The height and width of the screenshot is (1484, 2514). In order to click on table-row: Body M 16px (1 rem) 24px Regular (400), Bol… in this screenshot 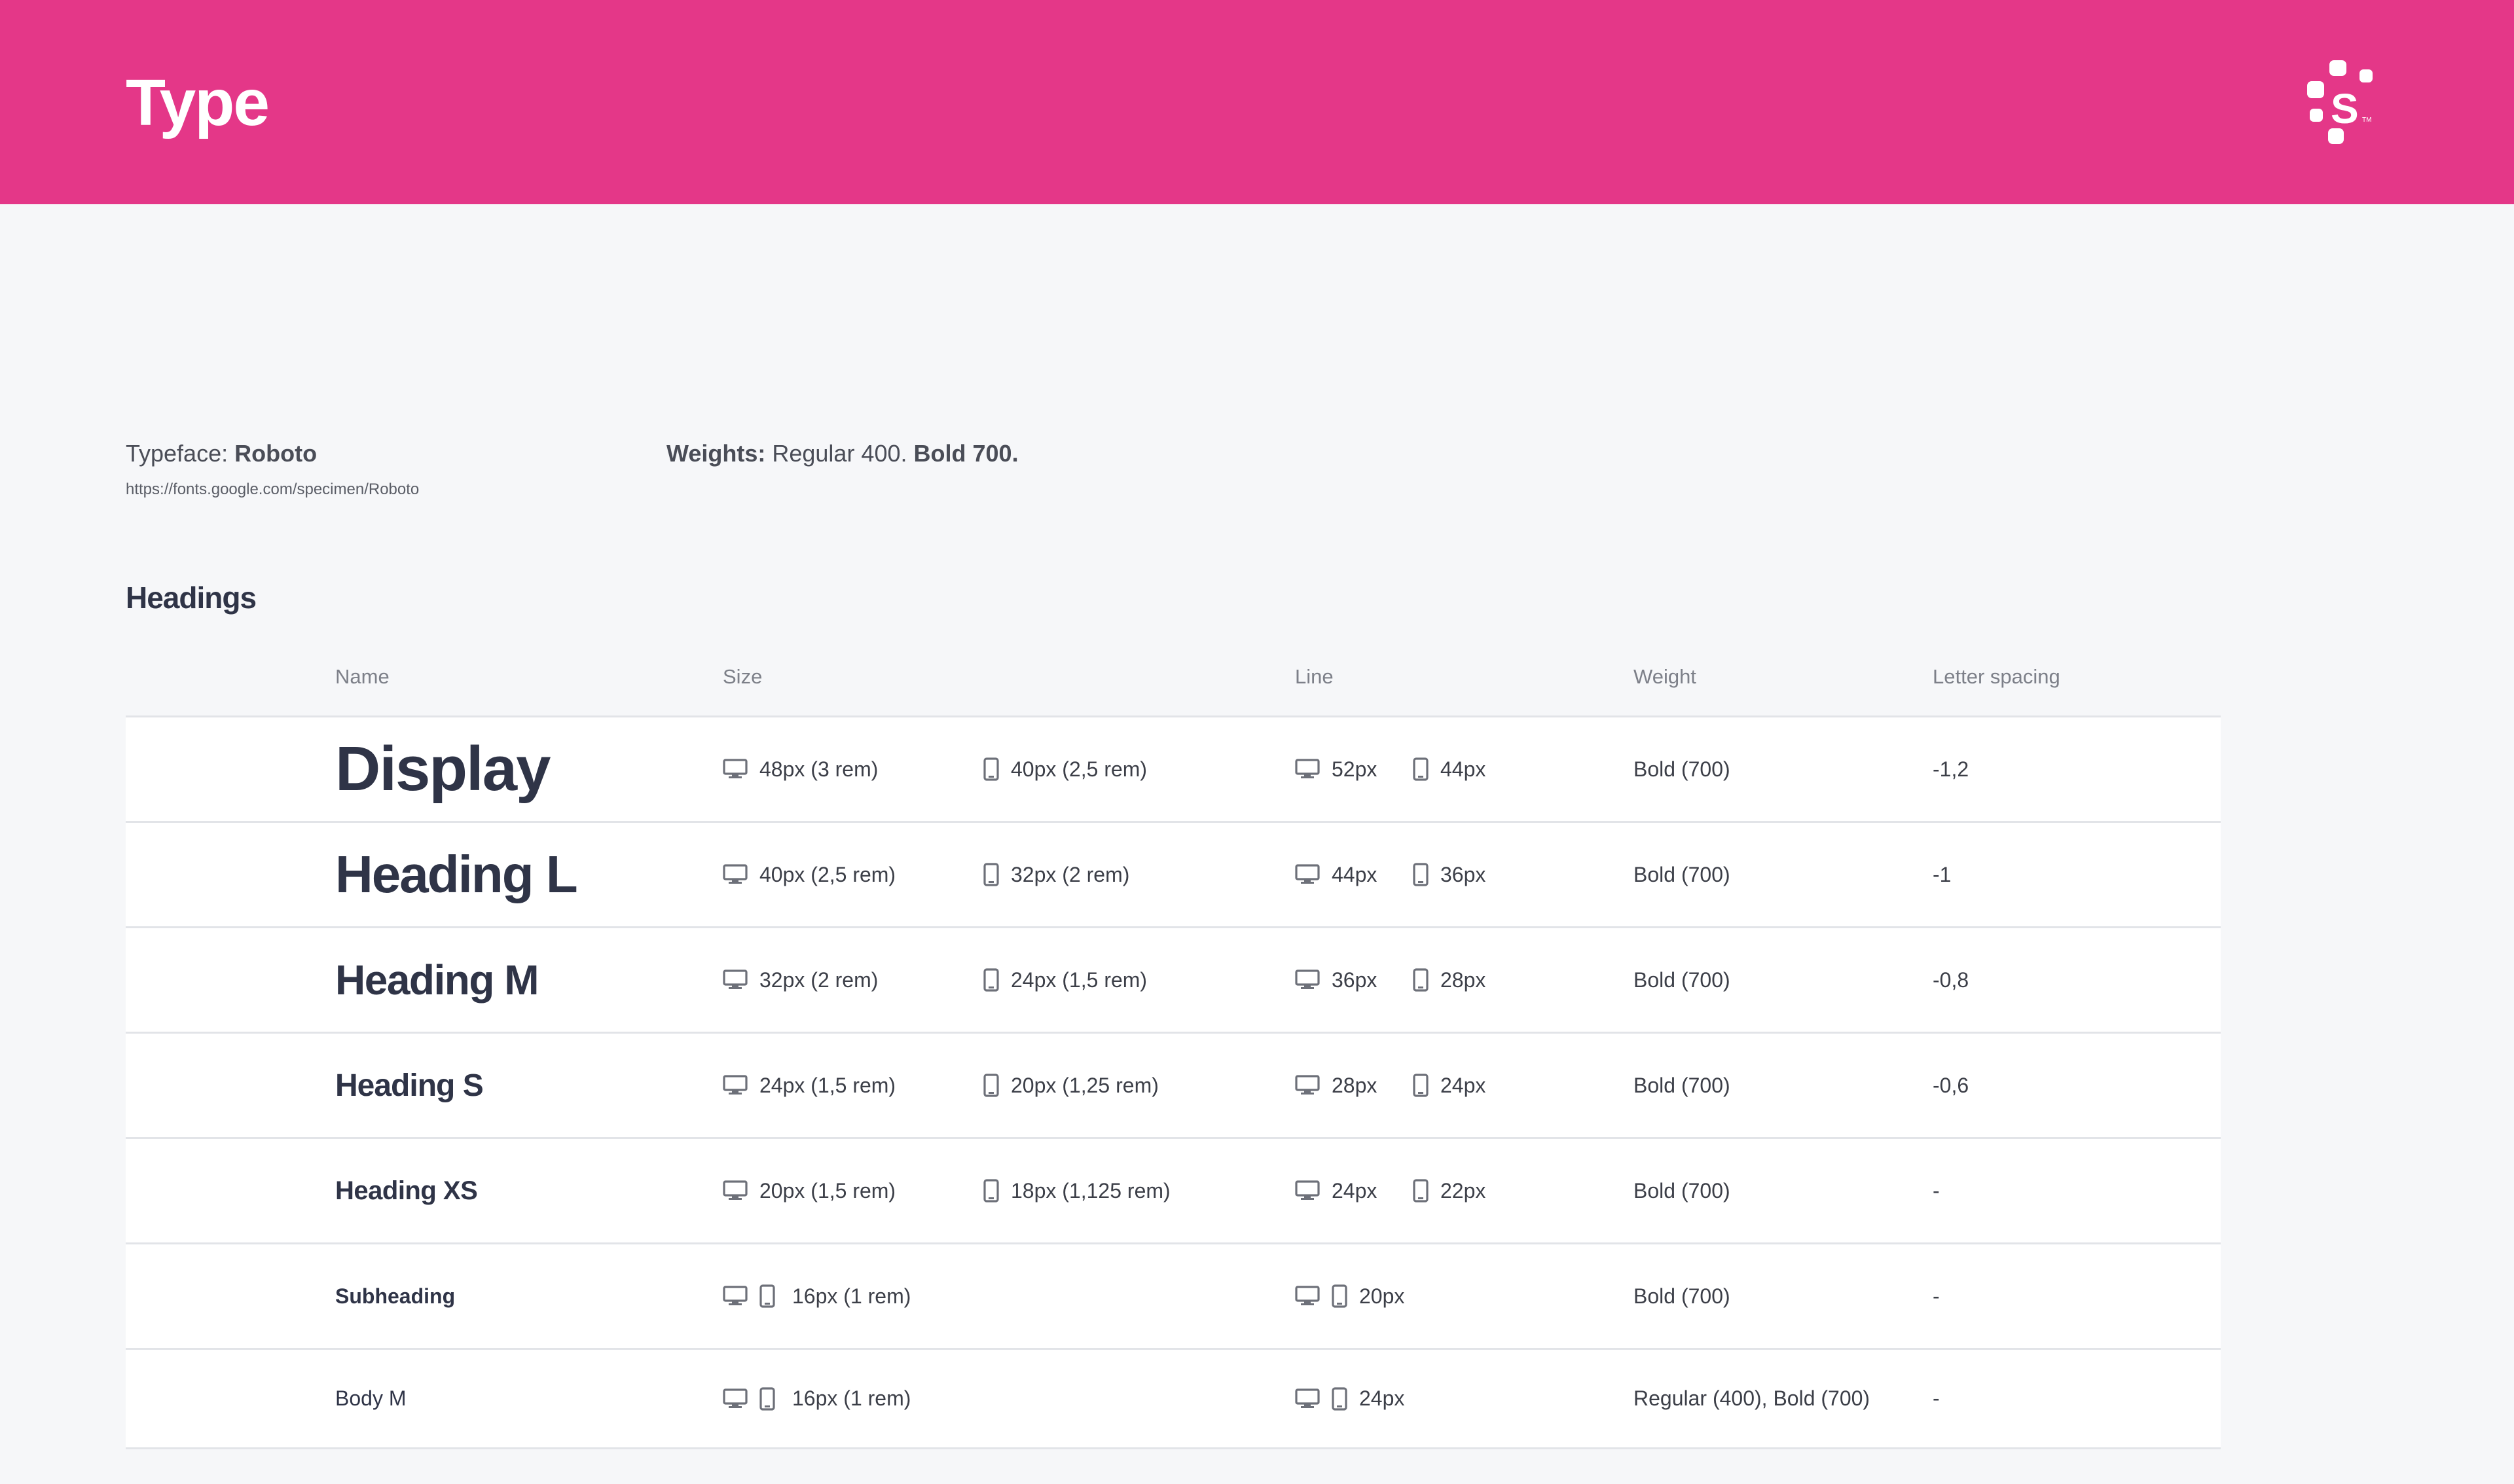, I will do `click(1173, 1400)`.